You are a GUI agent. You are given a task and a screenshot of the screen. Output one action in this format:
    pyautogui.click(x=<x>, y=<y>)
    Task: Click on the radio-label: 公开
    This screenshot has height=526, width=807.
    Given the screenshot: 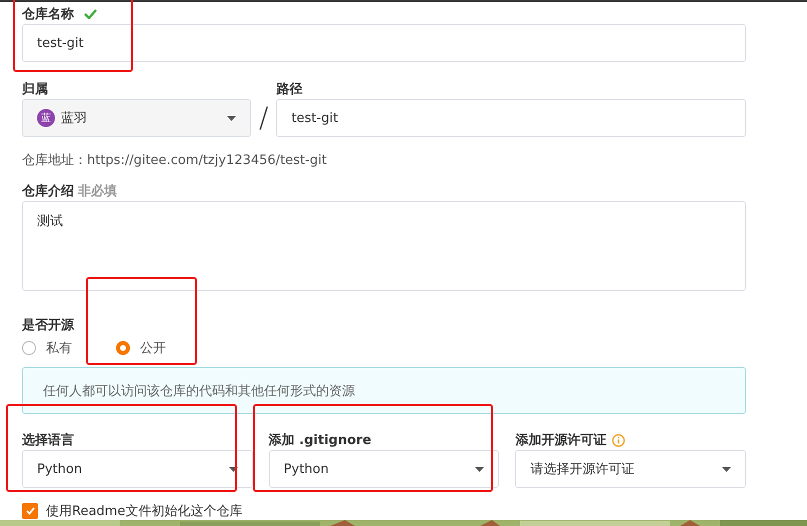 What is the action you would take?
    pyautogui.click(x=153, y=348)
    